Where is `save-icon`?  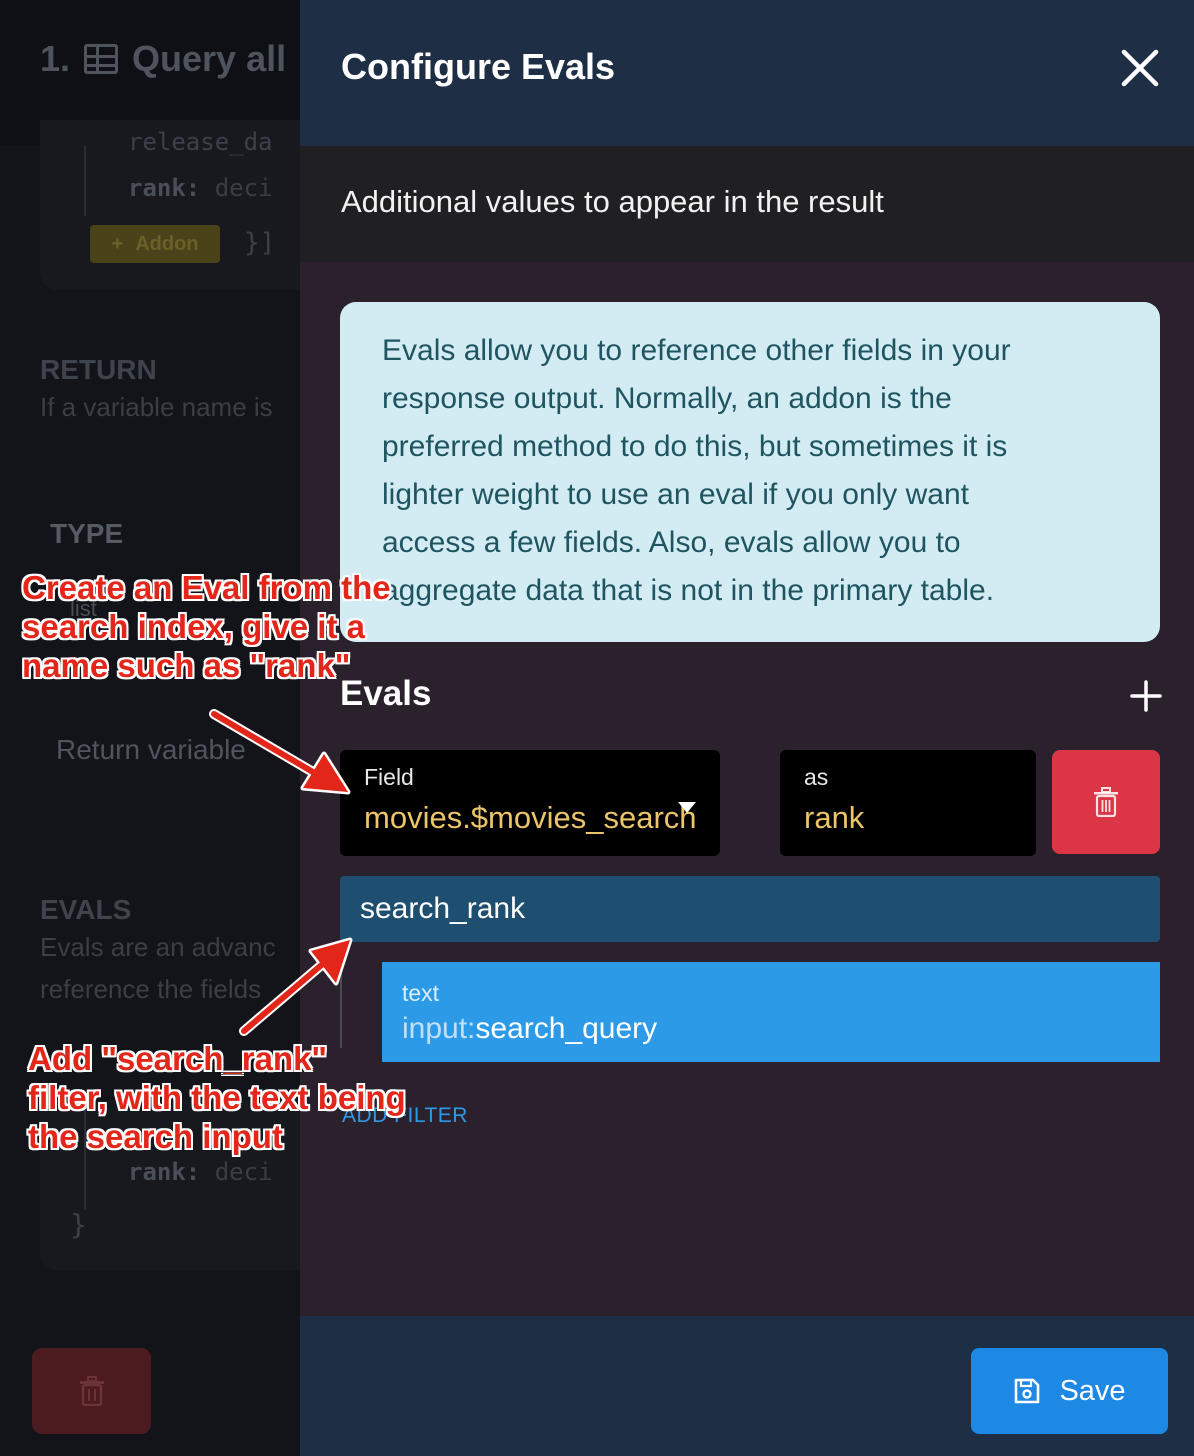 save-icon is located at coordinates (1027, 1391).